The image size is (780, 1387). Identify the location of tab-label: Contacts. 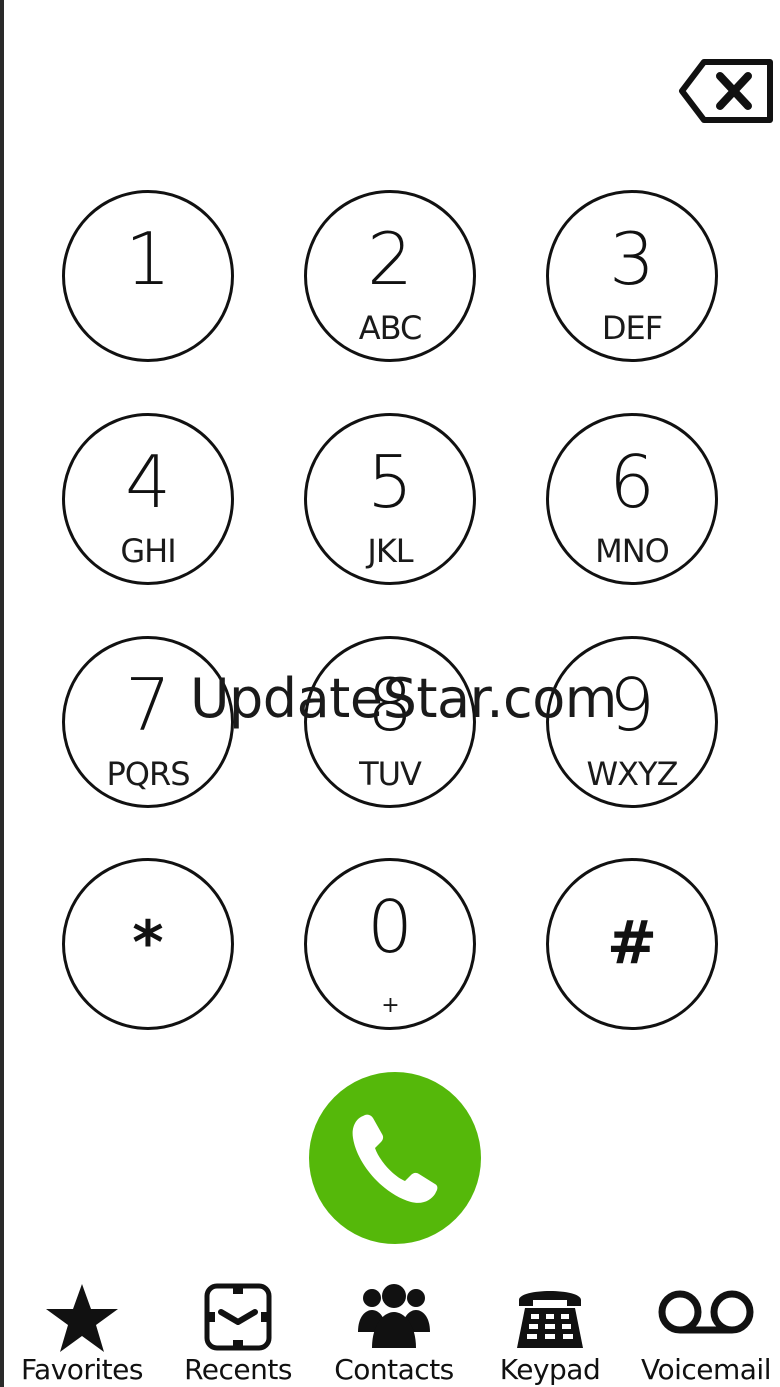
(394, 1369).